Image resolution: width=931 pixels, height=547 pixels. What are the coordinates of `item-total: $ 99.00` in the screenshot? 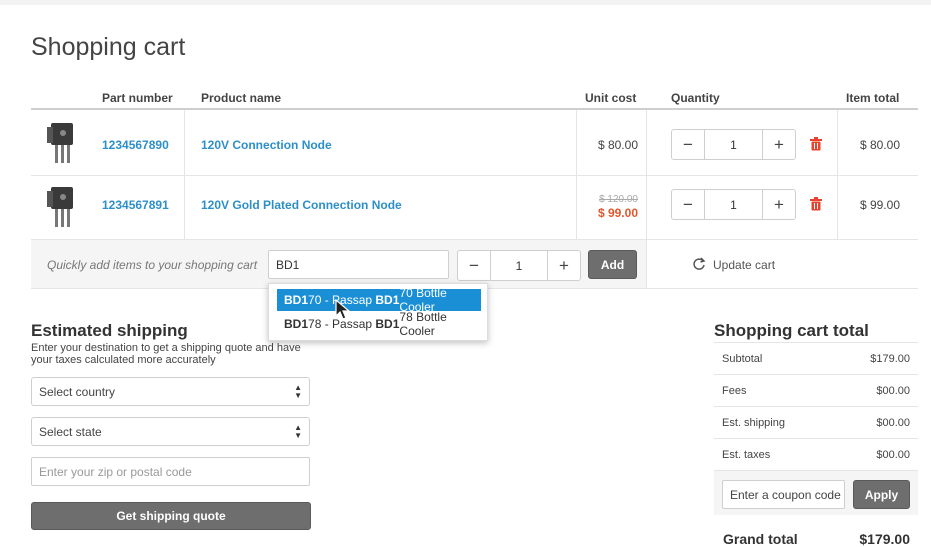 It's located at (879, 205).